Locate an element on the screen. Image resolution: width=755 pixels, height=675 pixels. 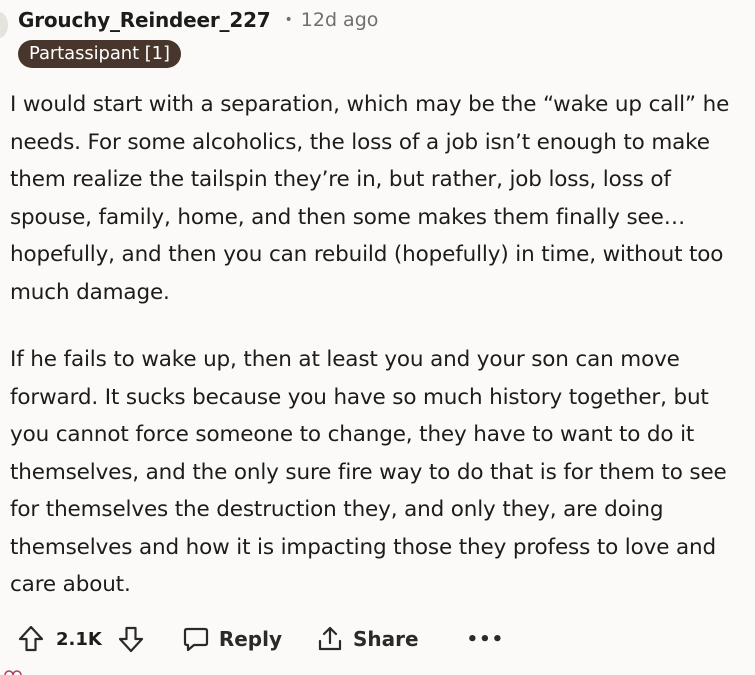
reply-label: Reply is located at coordinates (250, 639).